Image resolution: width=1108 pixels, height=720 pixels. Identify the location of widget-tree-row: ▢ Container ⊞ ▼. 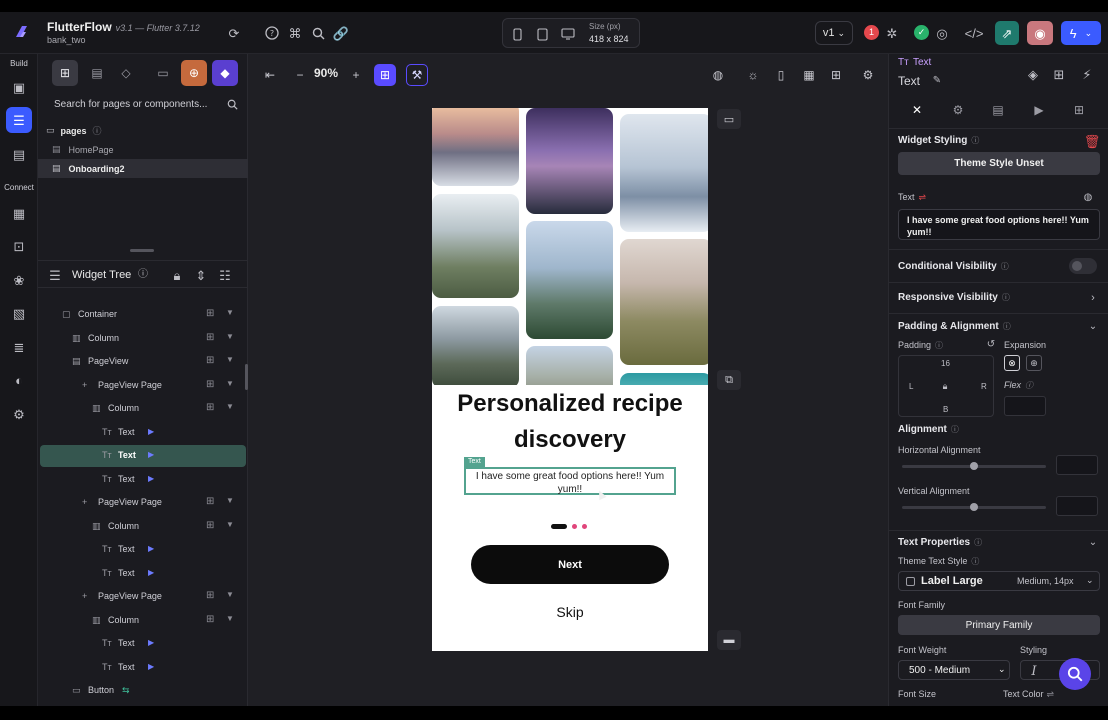
(143, 315).